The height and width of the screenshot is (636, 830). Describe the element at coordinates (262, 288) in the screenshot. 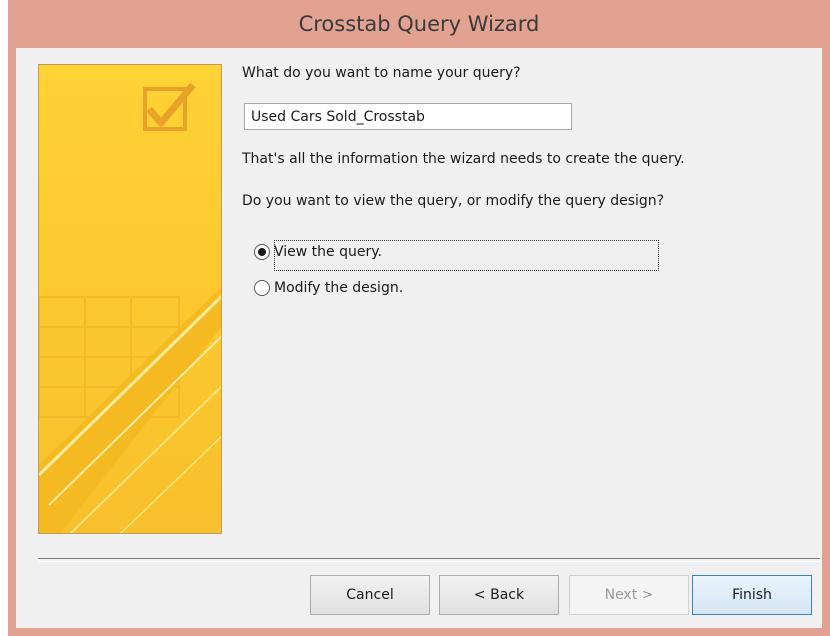

I see `radio-button-unselected` at that location.